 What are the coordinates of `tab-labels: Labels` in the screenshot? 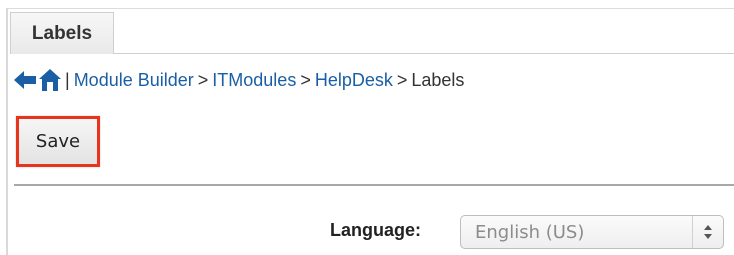 It's located at (62, 33).